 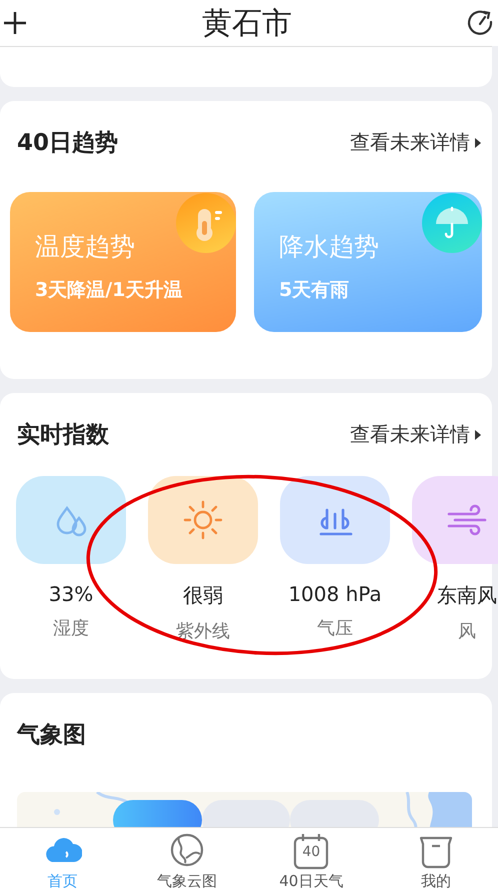 I want to click on layer-tab, so click(x=157, y=814).